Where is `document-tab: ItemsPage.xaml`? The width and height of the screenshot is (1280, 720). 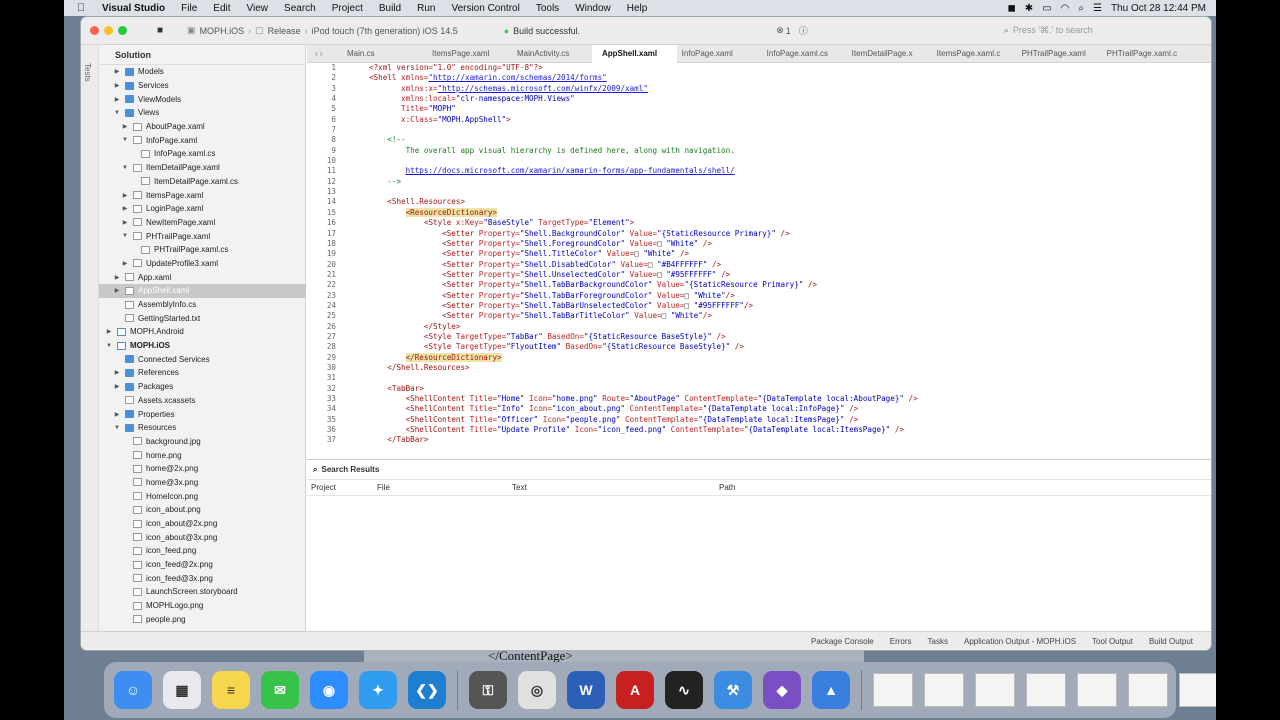
document-tab: ItemsPage.xaml is located at coordinates (464, 53).